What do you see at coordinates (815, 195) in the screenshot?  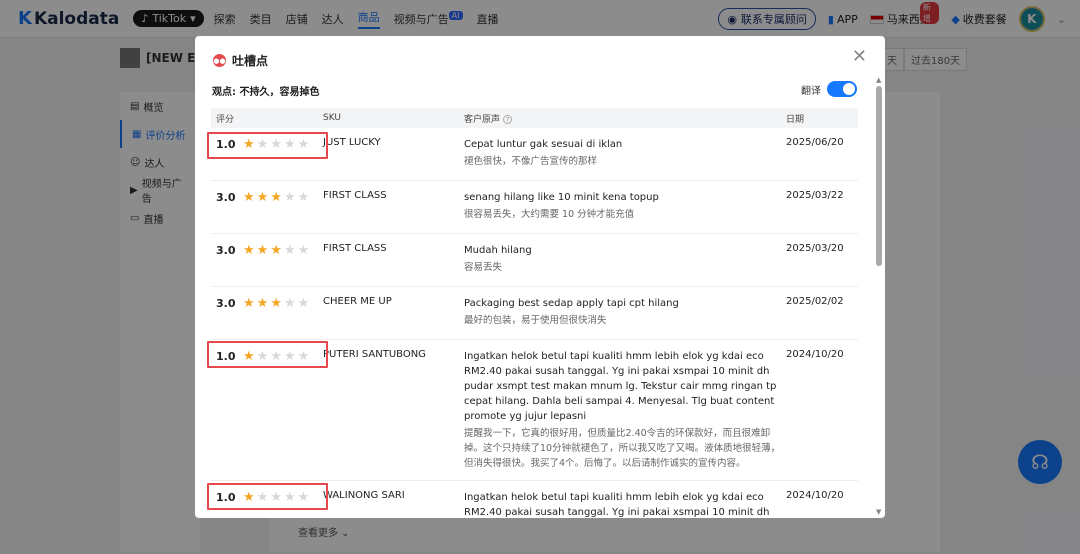 I see `date-cell: 2025/03/22` at bounding box center [815, 195].